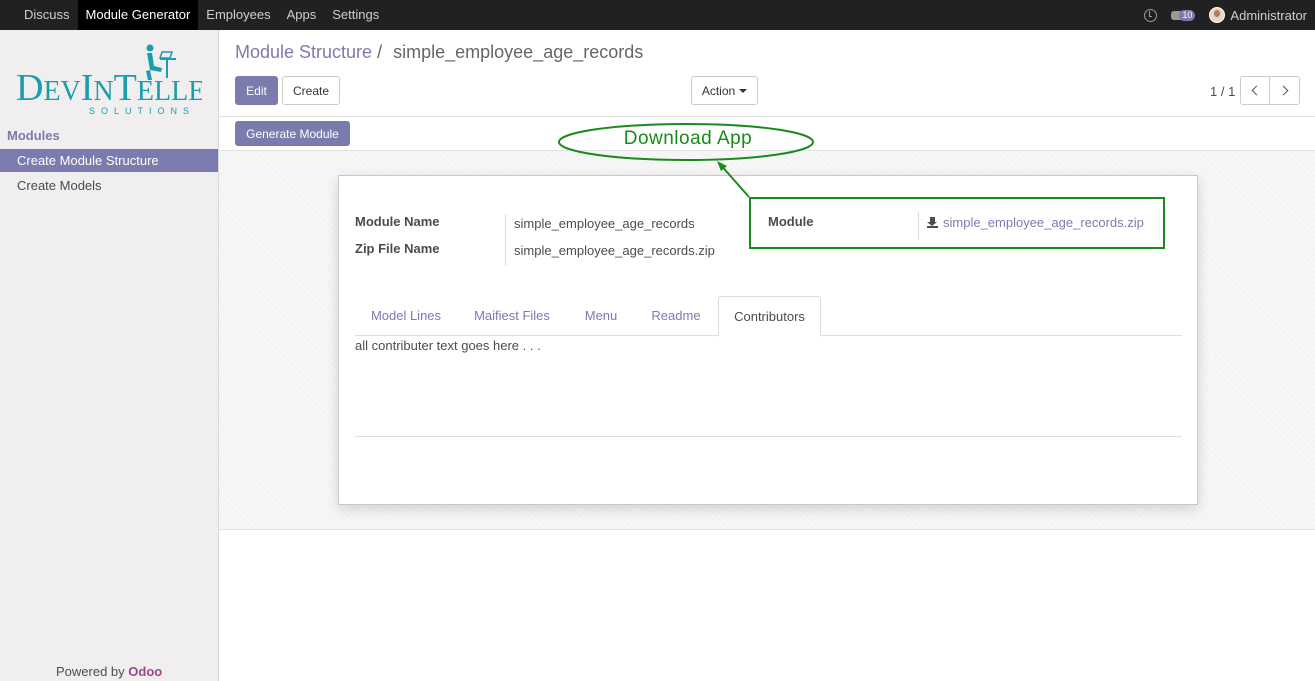 This screenshot has height=681, width=1315. I want to click on avatar, so click(1217, 15).